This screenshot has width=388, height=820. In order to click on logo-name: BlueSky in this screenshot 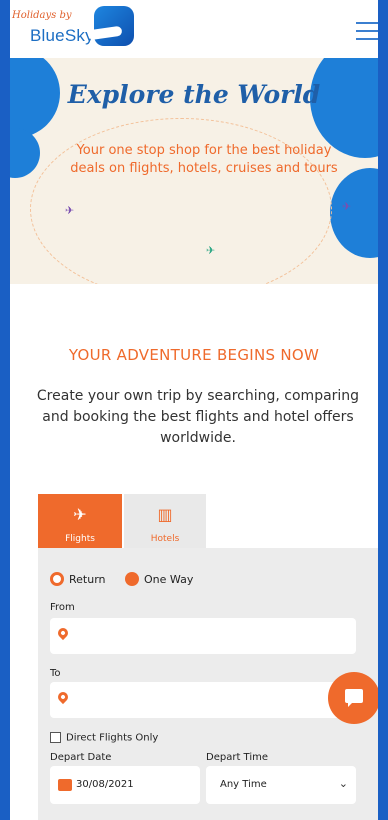, I will do `click(62, 35)`.